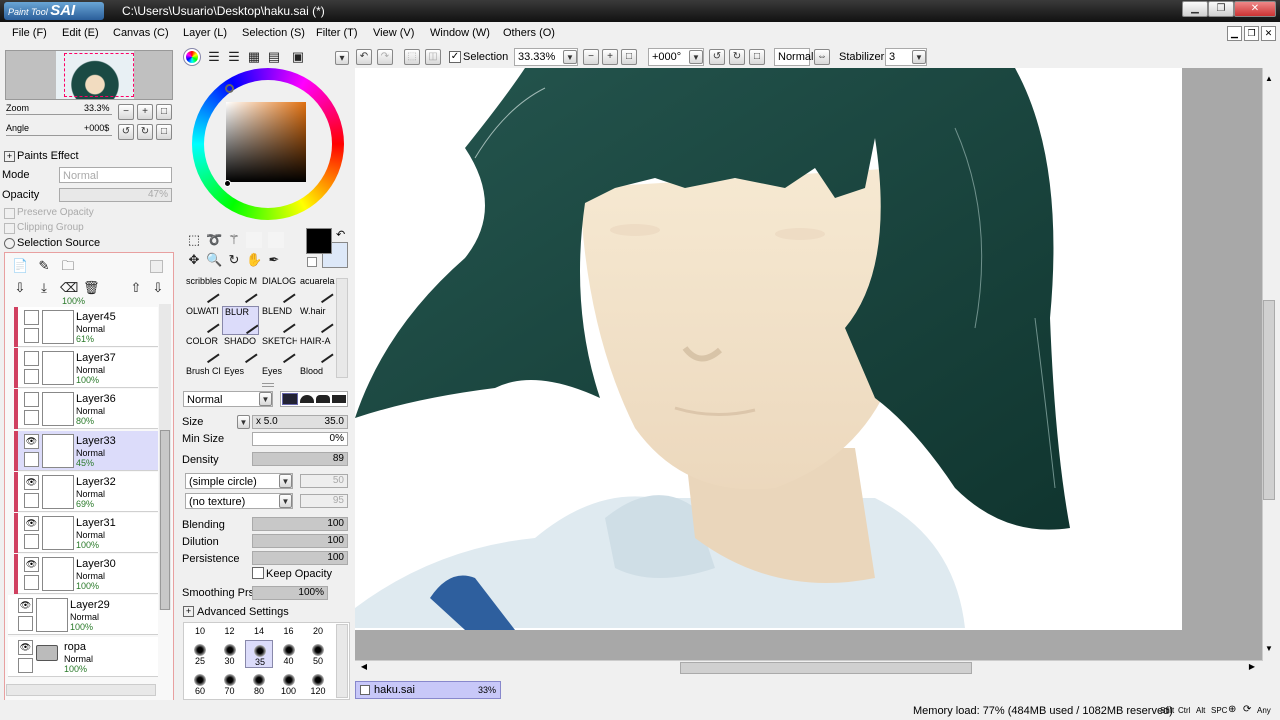  I want to click on scroll-up-icon: ▲, so click(1269, 80).